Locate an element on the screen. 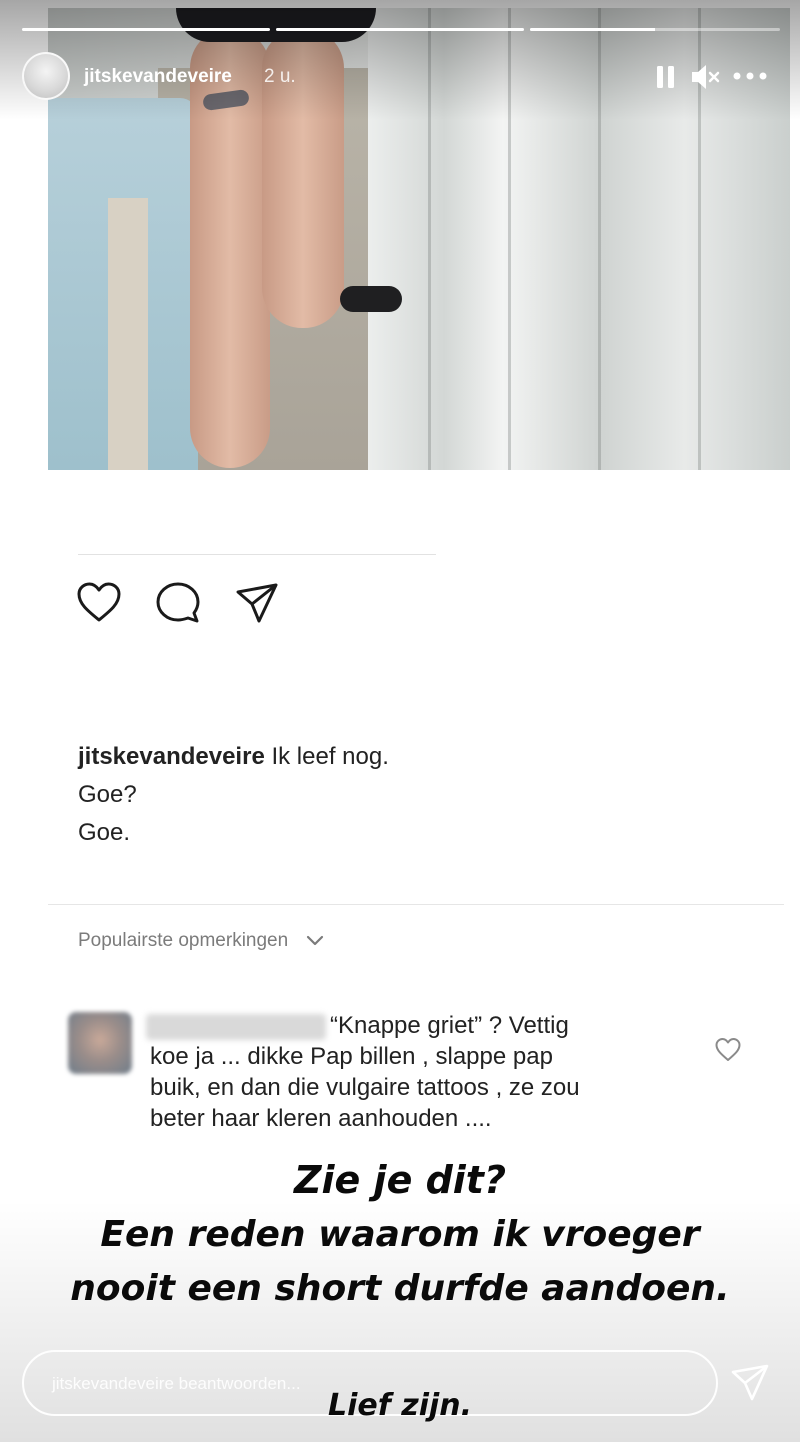 This screenshot has height=1442, width=800. chevron-down-icon is located at coordinates (315, 940).